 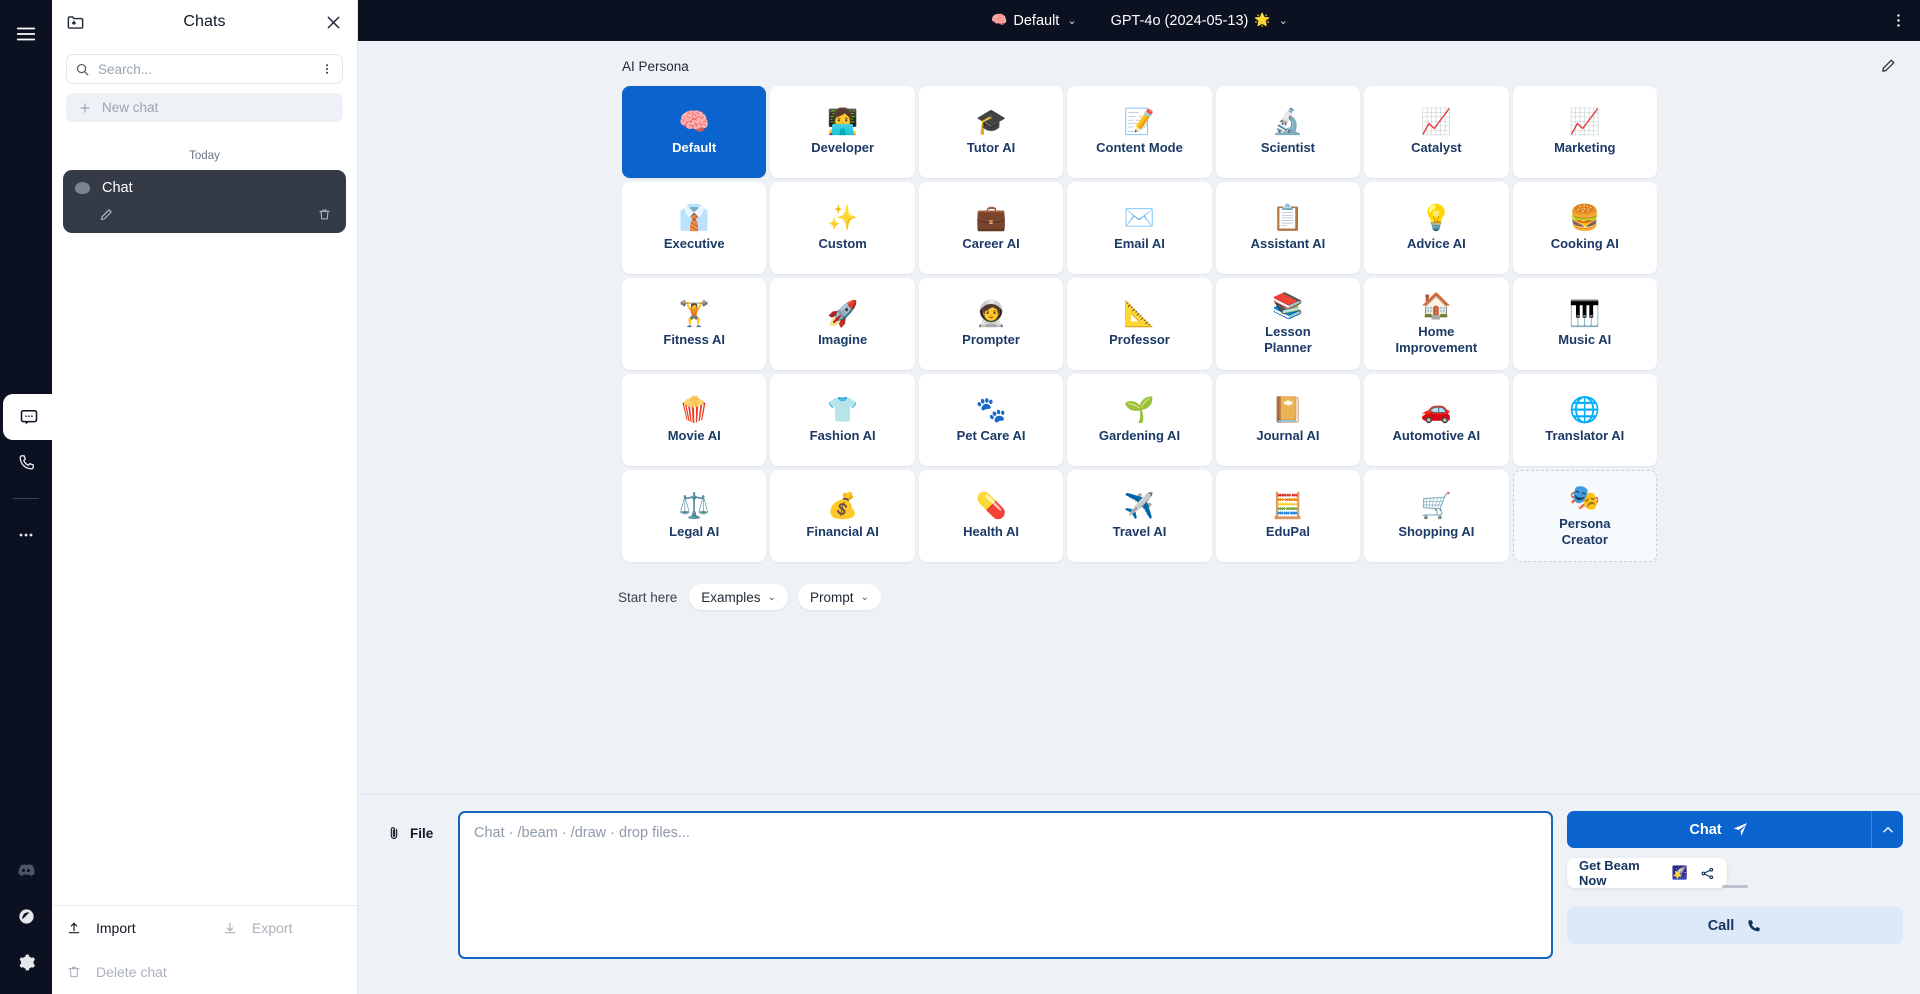 What do you see at coordinates (1887, 829) in the screenshot?
I see `chevron-up-icon` at bounding box center [1887, 829].